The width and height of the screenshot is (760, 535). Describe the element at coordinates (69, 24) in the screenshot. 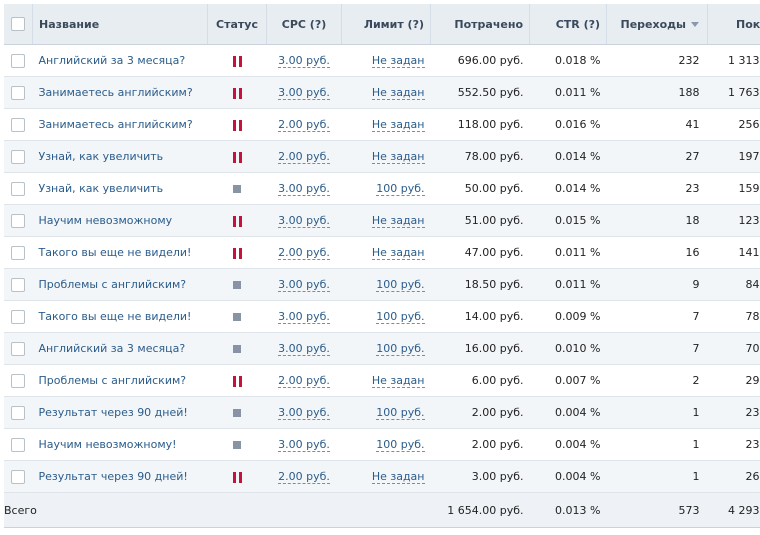

I see `header-name-label: Название` at that location.